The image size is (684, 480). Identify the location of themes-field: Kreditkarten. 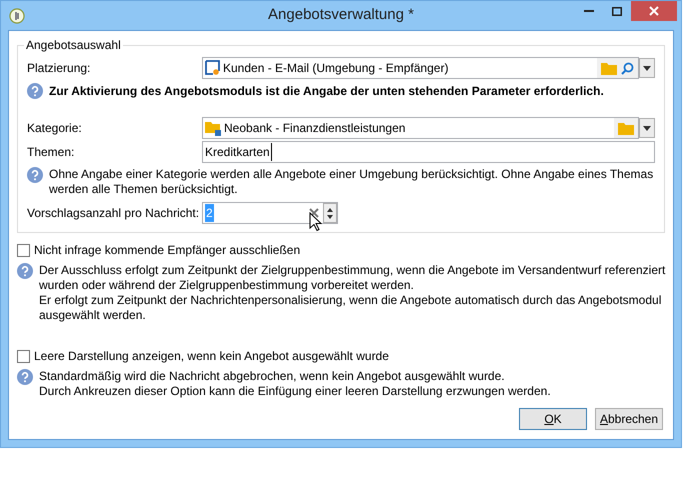
(428, 152).